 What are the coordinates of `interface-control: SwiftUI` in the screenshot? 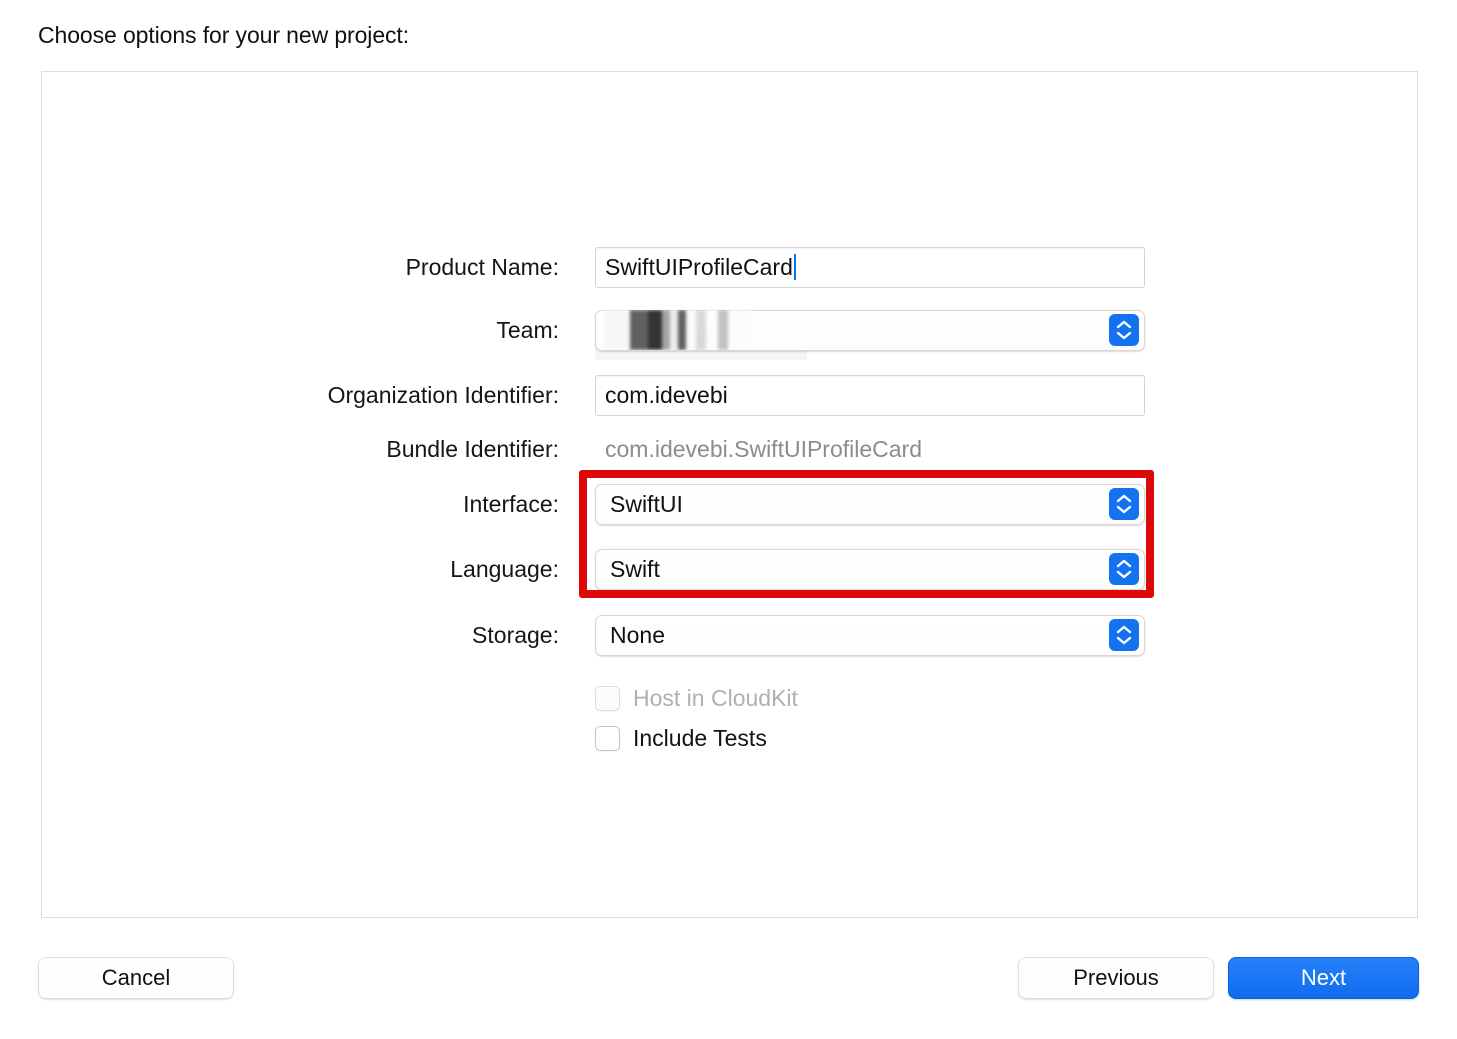 It's located at (870, 504).